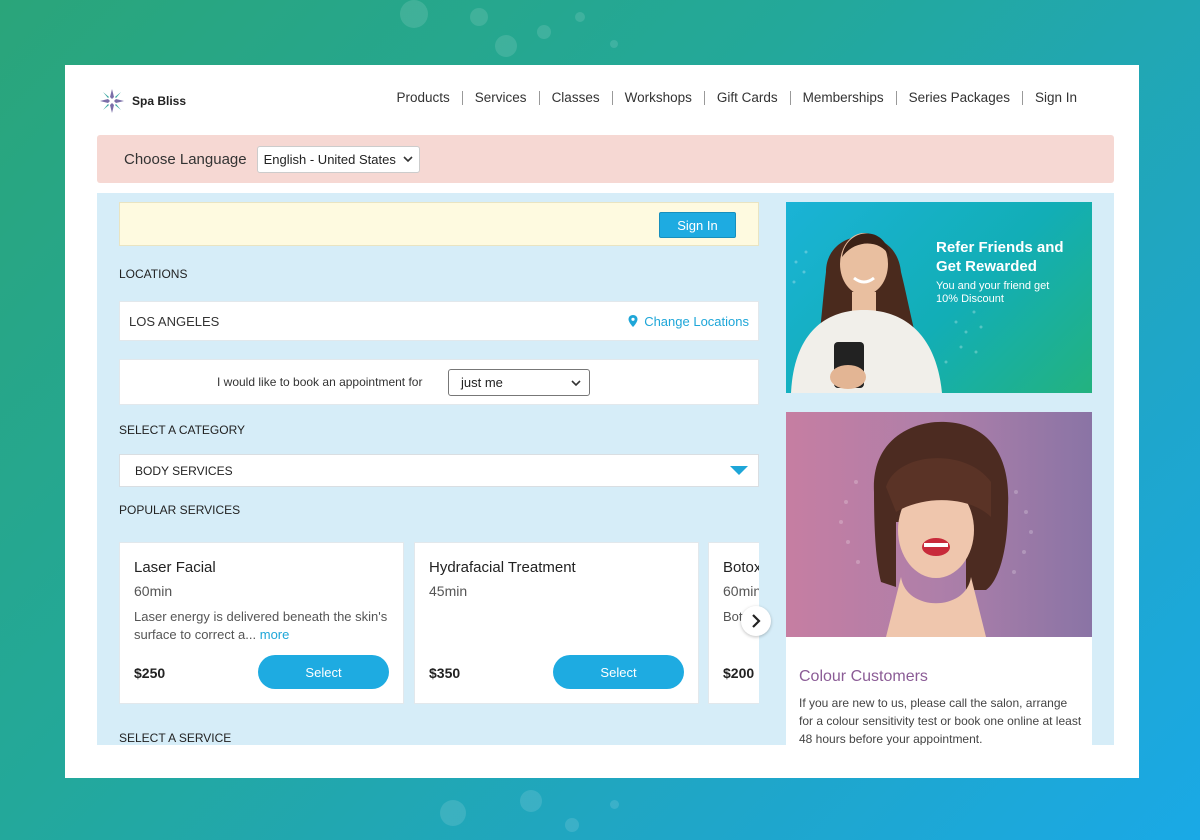 This screenshot has height=840, width=1200. Describe the element at coordinates (746, 98) in the screenshot. I see `nav-gift-cards: Gift Cards` at that location.